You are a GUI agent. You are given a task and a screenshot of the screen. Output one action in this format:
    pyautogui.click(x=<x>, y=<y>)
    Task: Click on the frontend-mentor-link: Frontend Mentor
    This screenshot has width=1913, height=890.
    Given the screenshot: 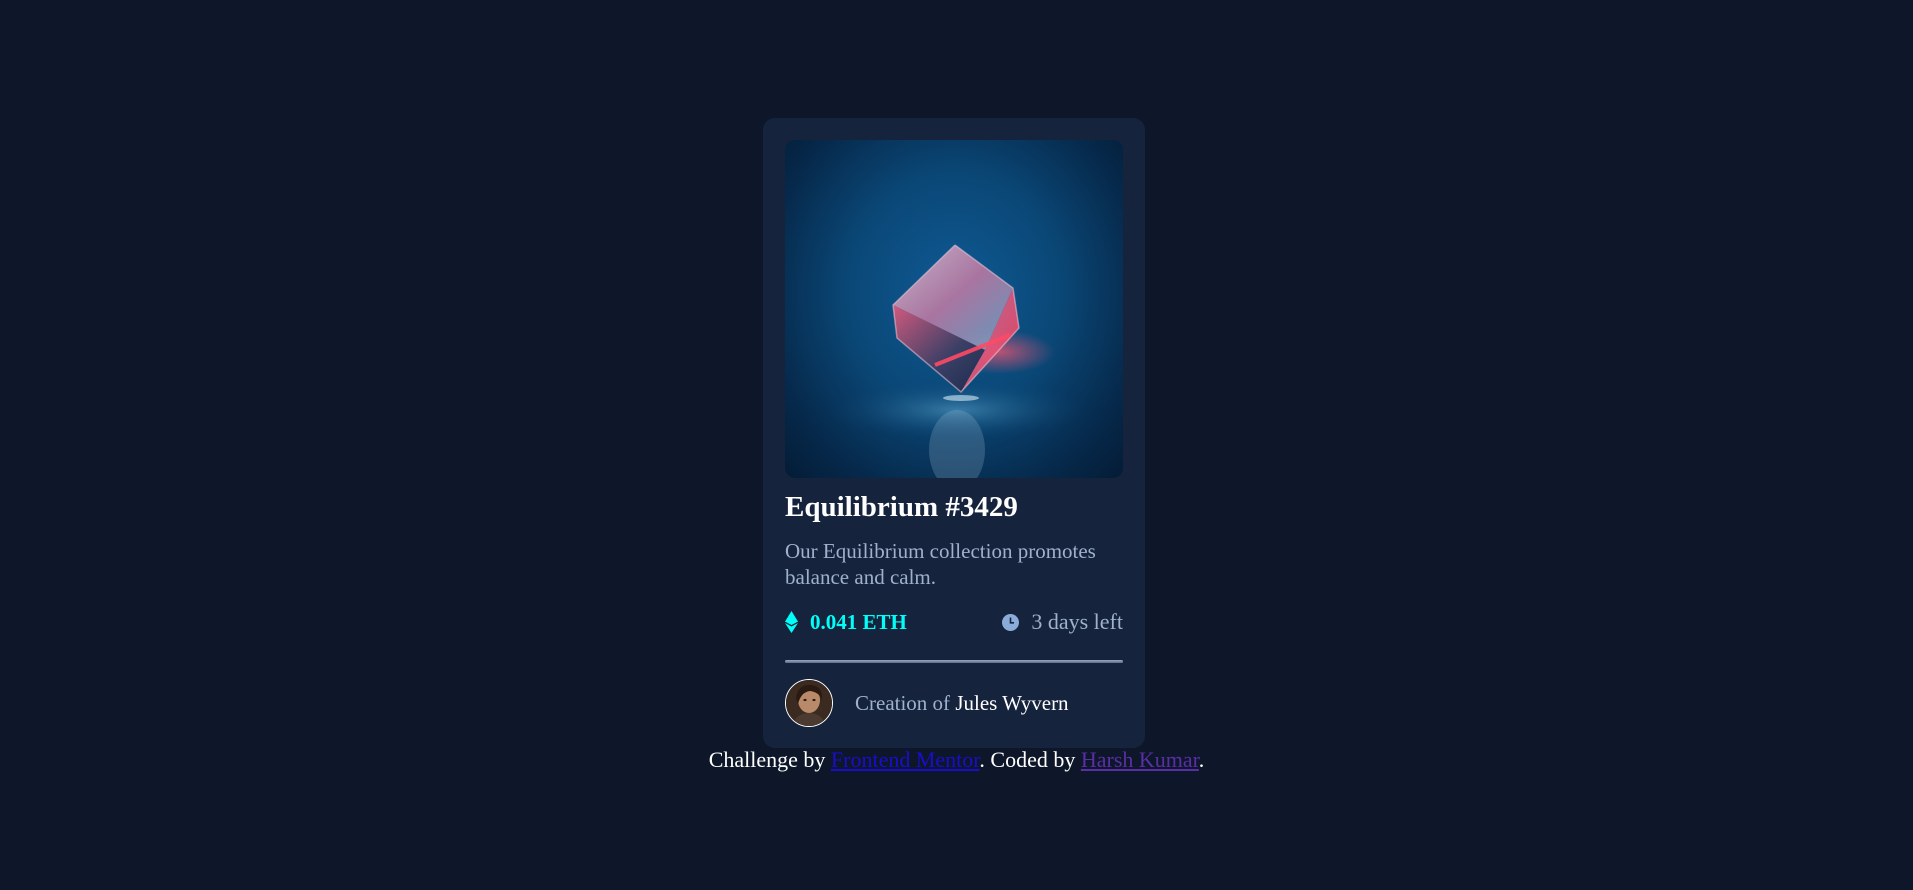 What is the action you would take?
    pyautogui.click(x=905, y=759)
    